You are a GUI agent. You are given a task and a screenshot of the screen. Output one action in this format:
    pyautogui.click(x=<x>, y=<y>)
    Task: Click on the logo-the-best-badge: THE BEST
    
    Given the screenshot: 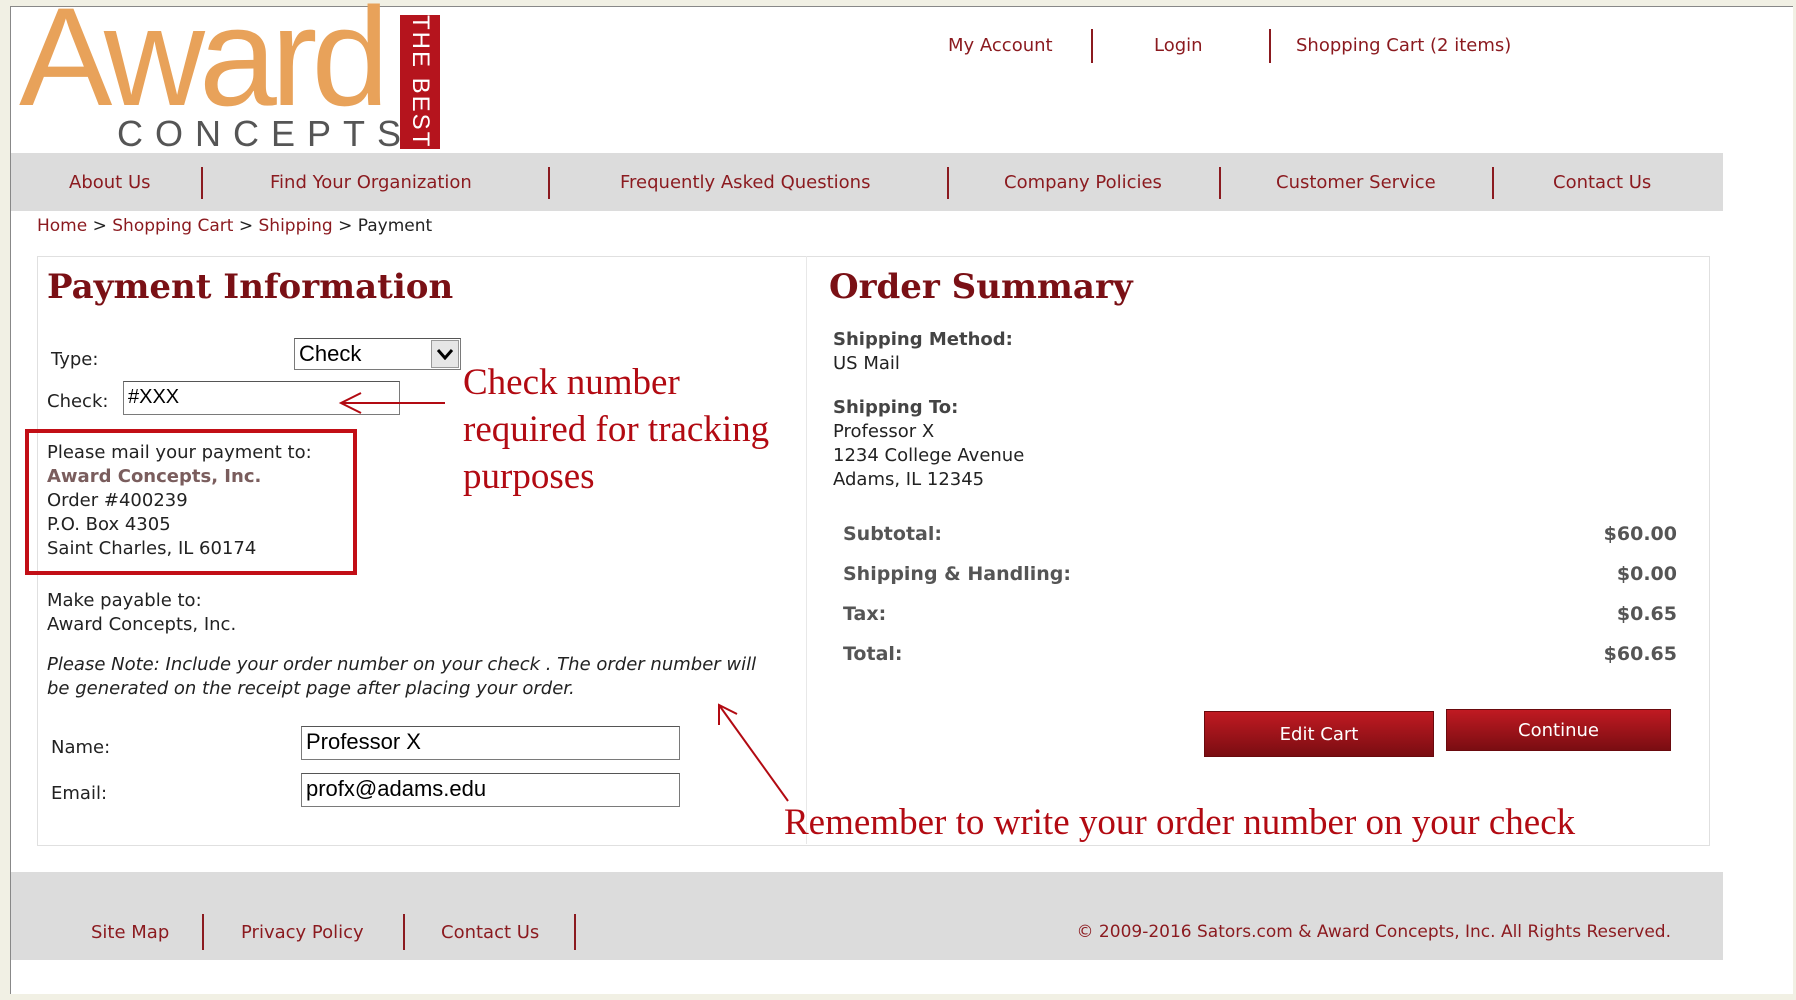 What is the action you would take?
    pyautogui.click(x=420, y=82)
    